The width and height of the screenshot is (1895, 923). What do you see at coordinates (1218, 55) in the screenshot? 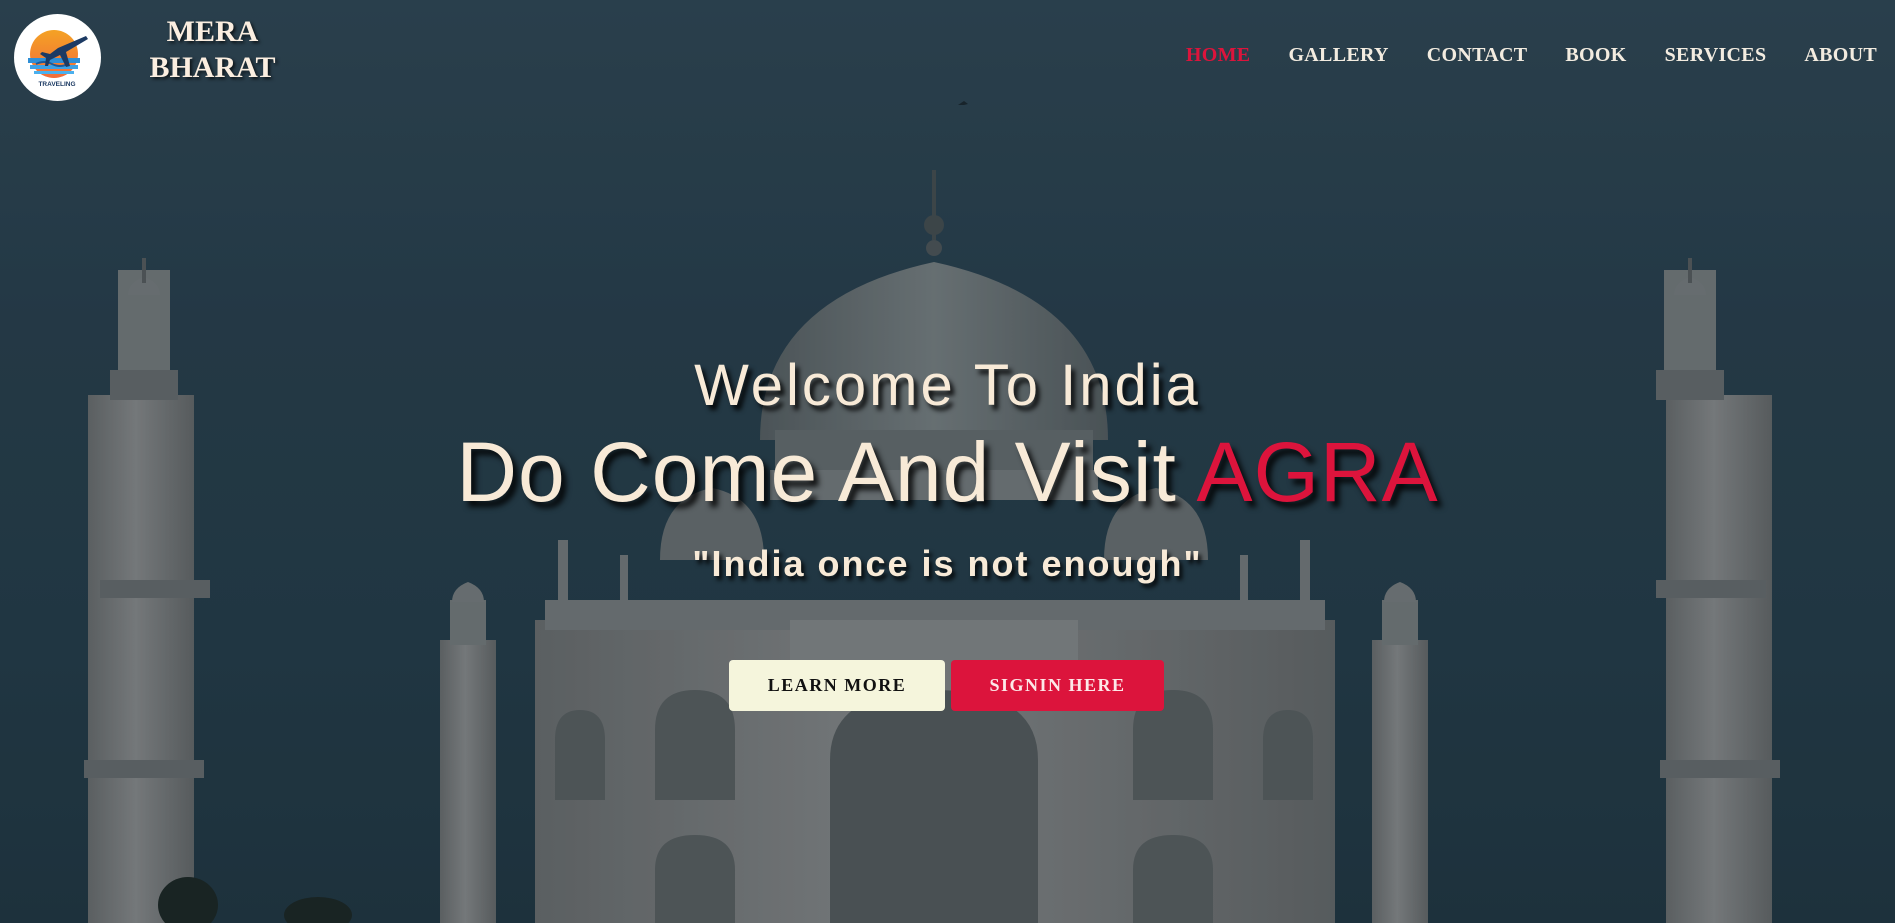
I see `nav-home: HOME` at bounding box center [1218, 55].